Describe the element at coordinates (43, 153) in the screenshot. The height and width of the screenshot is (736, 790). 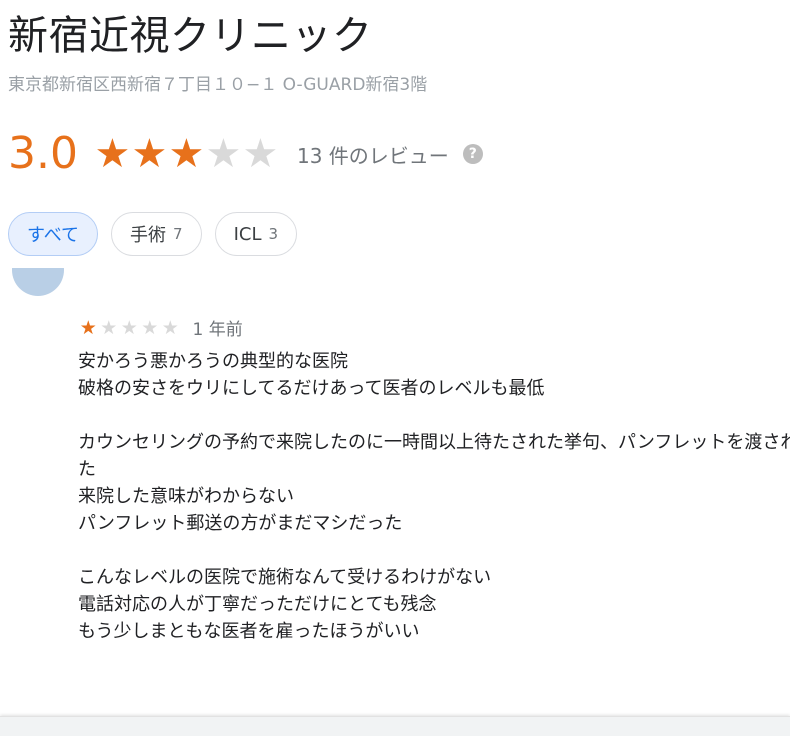
I see `rating-value: 3.0` at that location.